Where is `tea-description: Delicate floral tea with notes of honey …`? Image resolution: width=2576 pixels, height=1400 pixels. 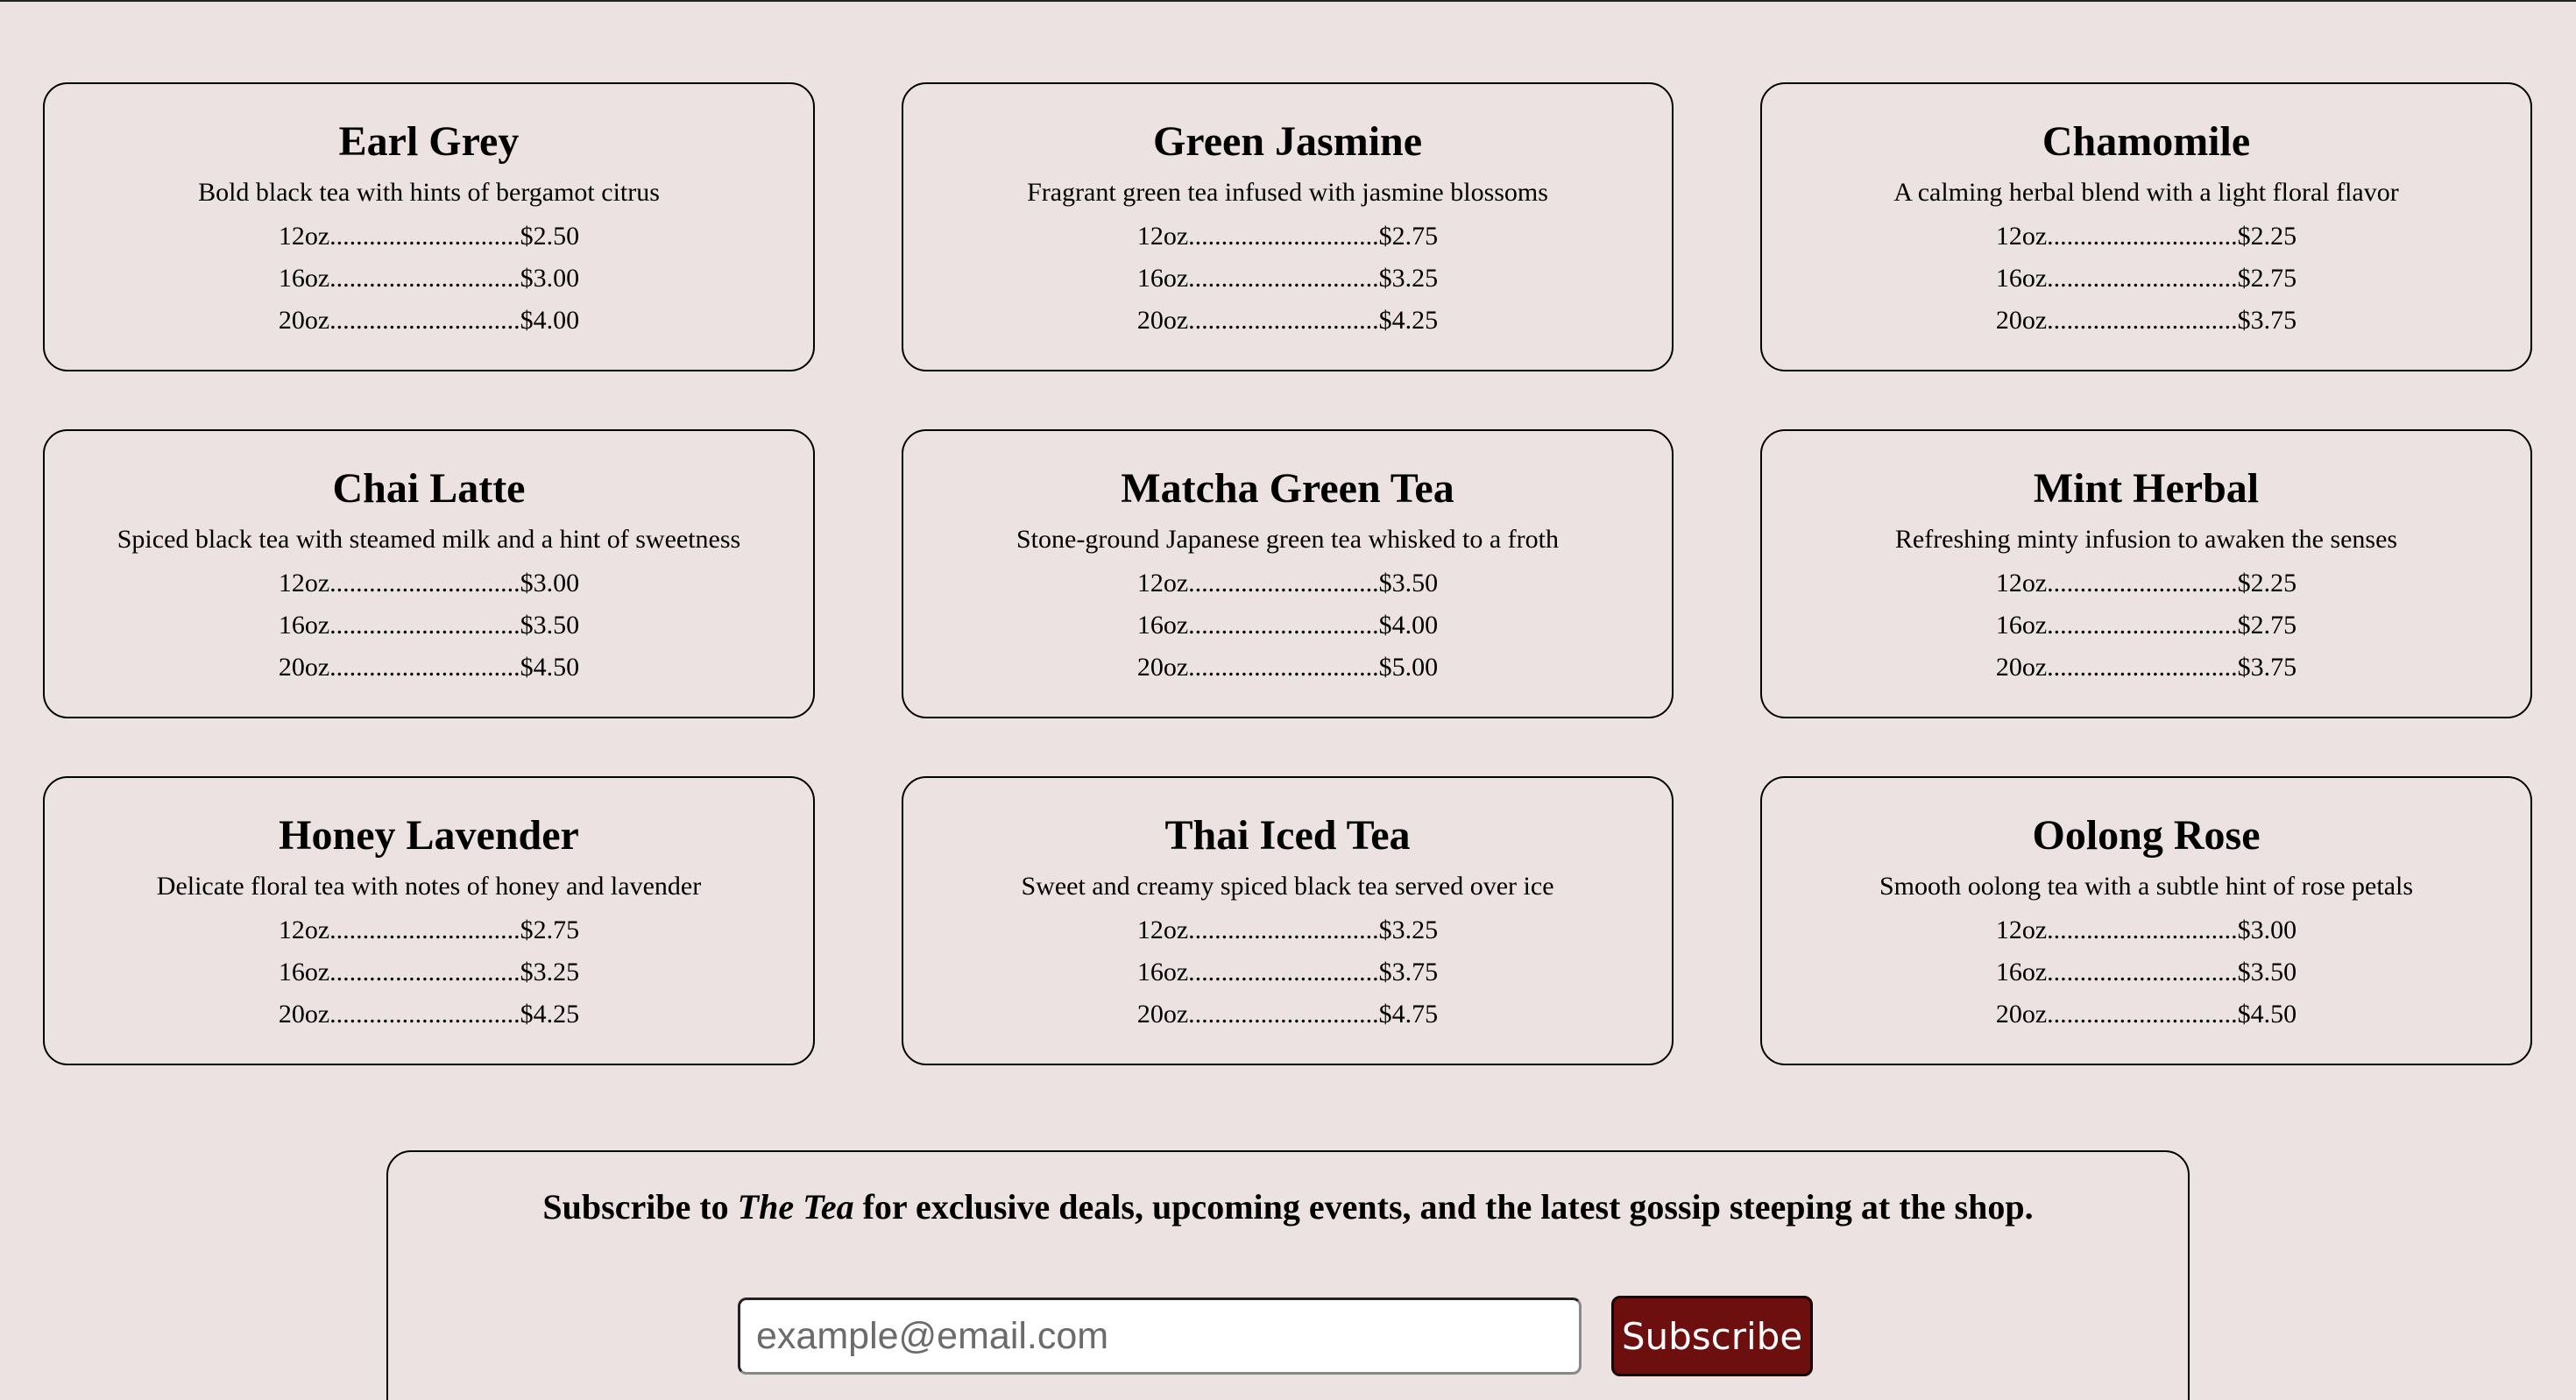 tea-description: Delicate floral tea with notes of honey … is located at coordinates (429, 886).